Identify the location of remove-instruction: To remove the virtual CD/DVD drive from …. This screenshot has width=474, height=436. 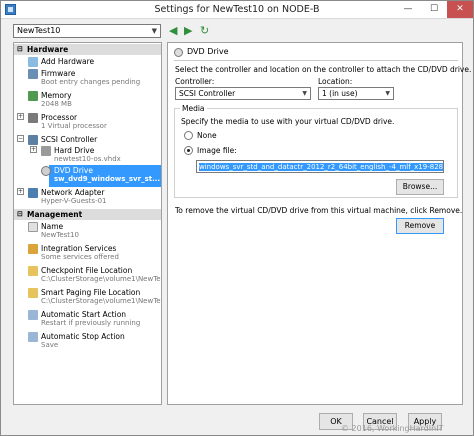
(319, 210).